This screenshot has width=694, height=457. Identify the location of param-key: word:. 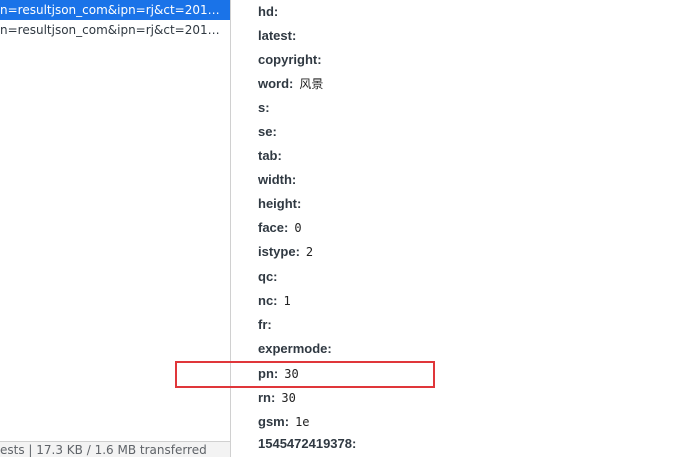
(276, 83).